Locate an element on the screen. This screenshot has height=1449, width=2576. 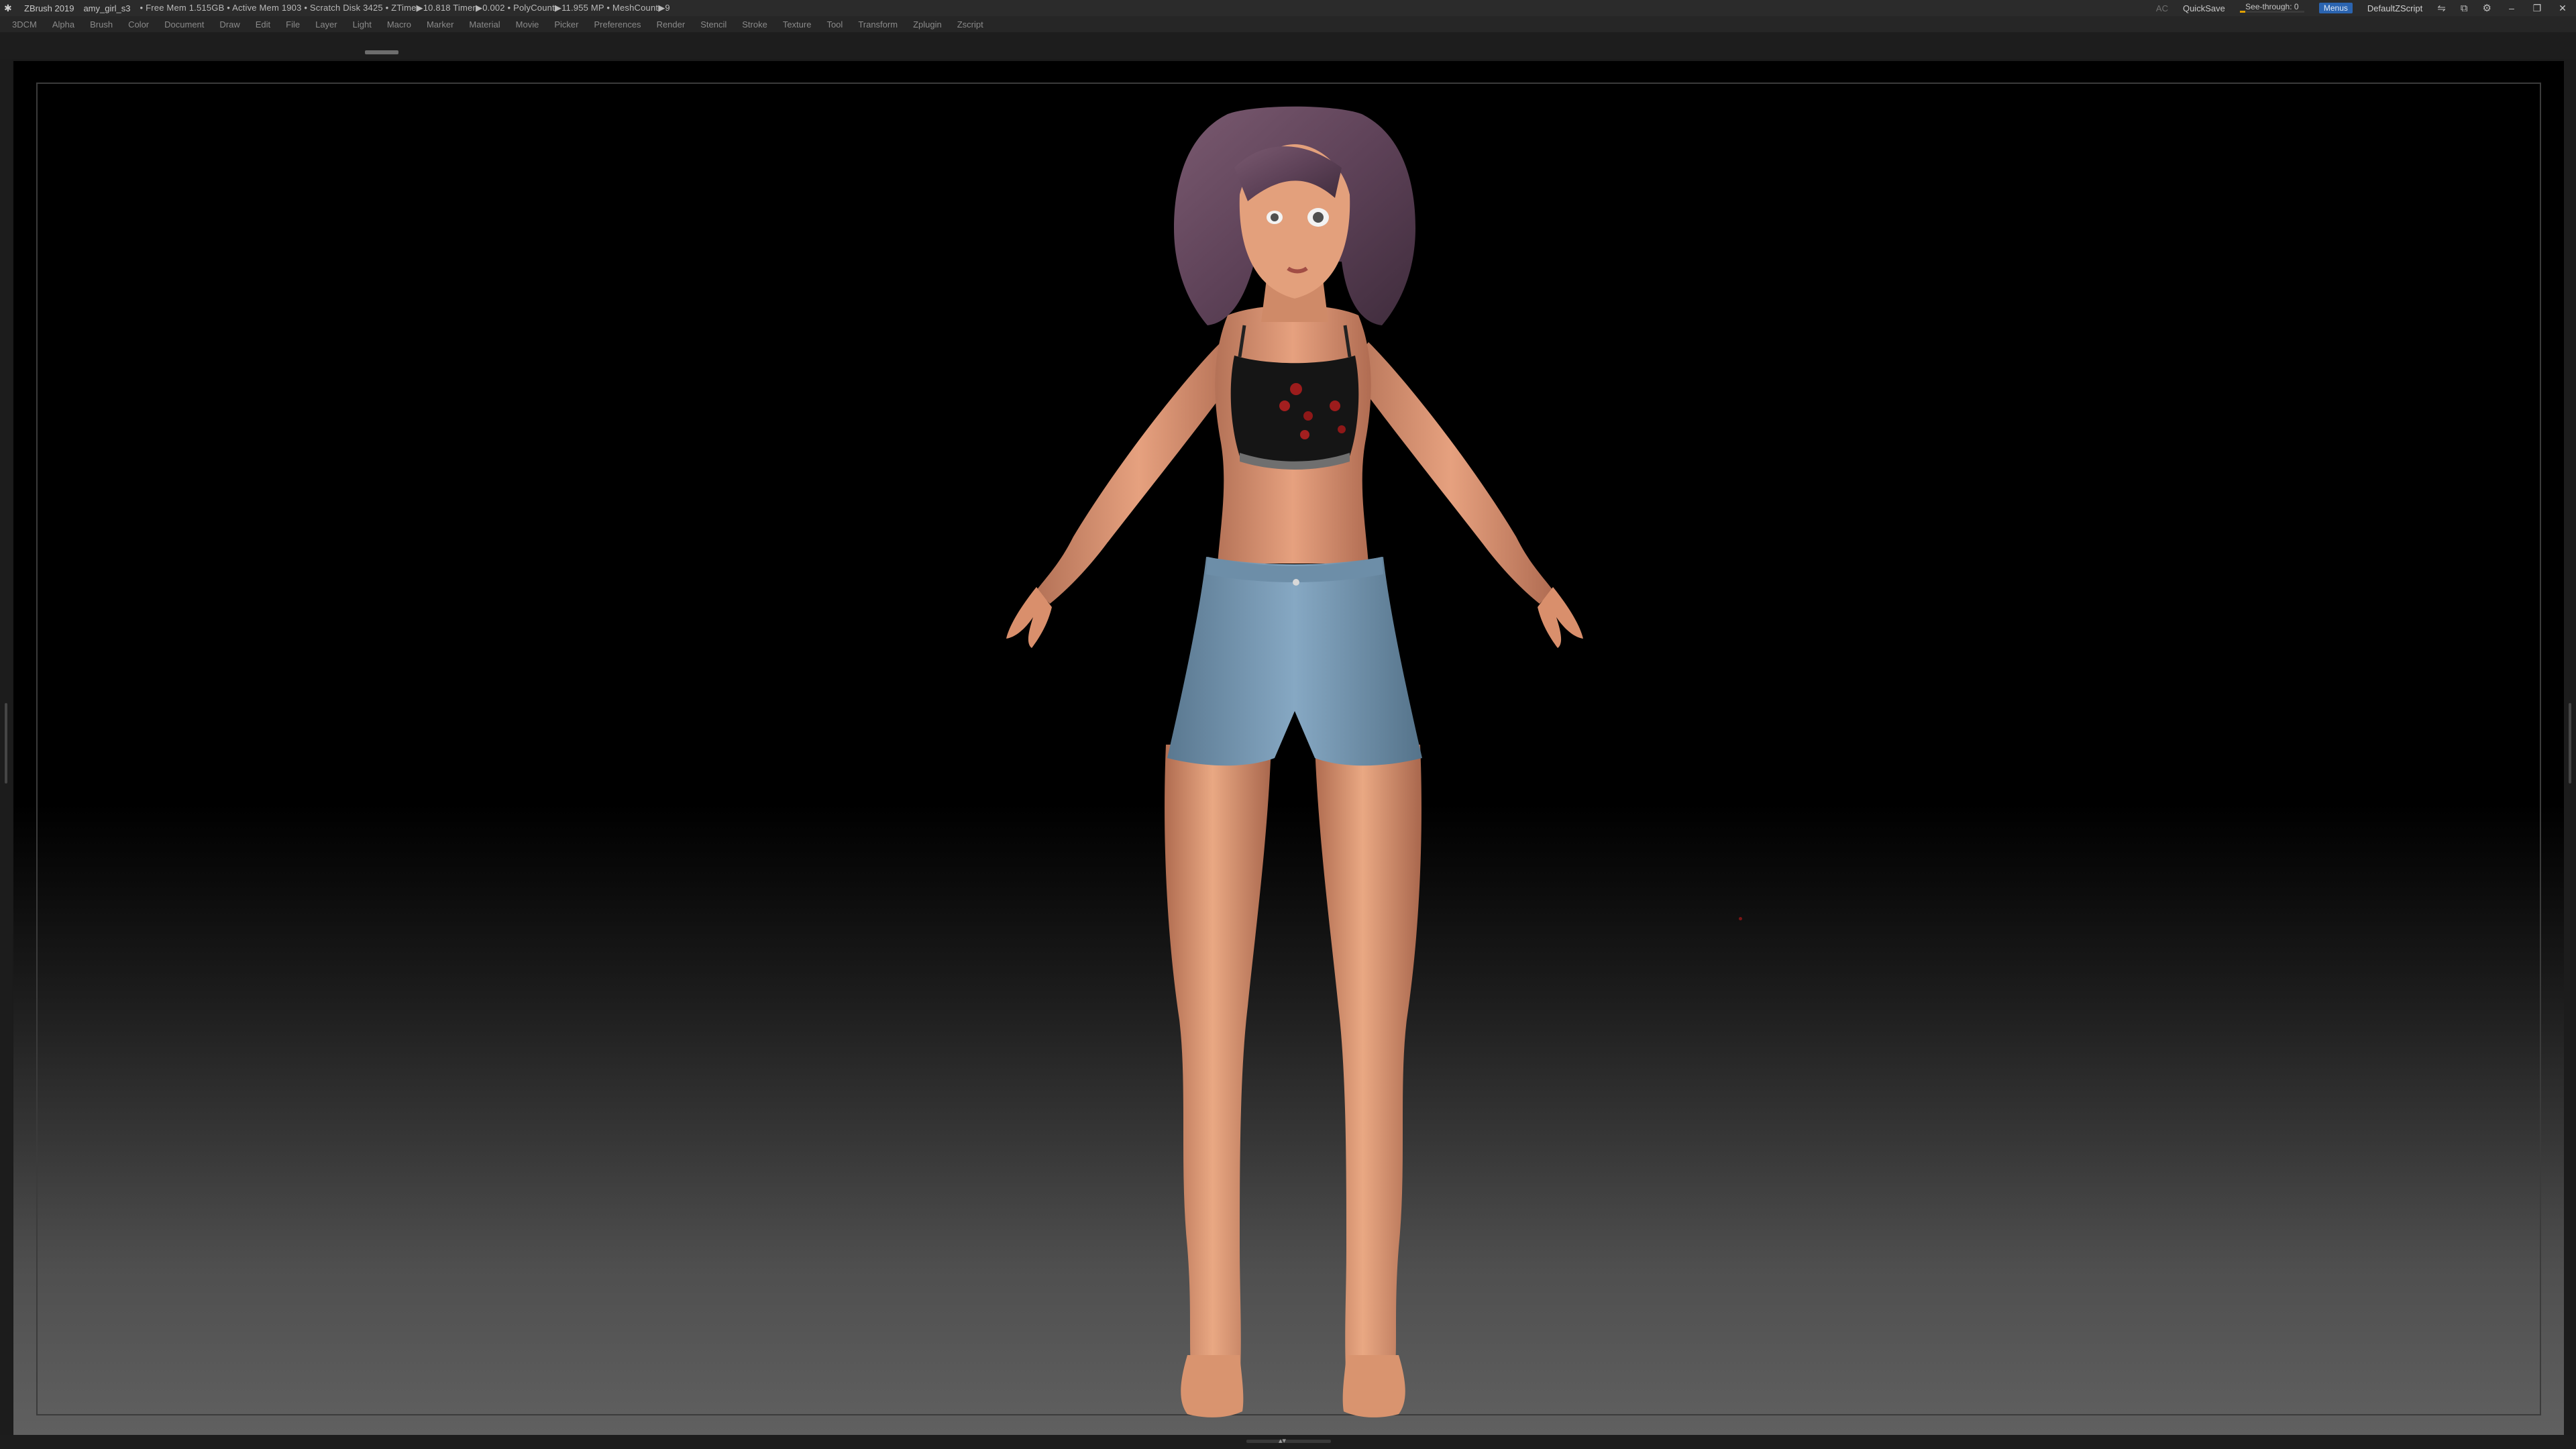
project-name: amy_girl_s3 is located at coordinates (107, 8).